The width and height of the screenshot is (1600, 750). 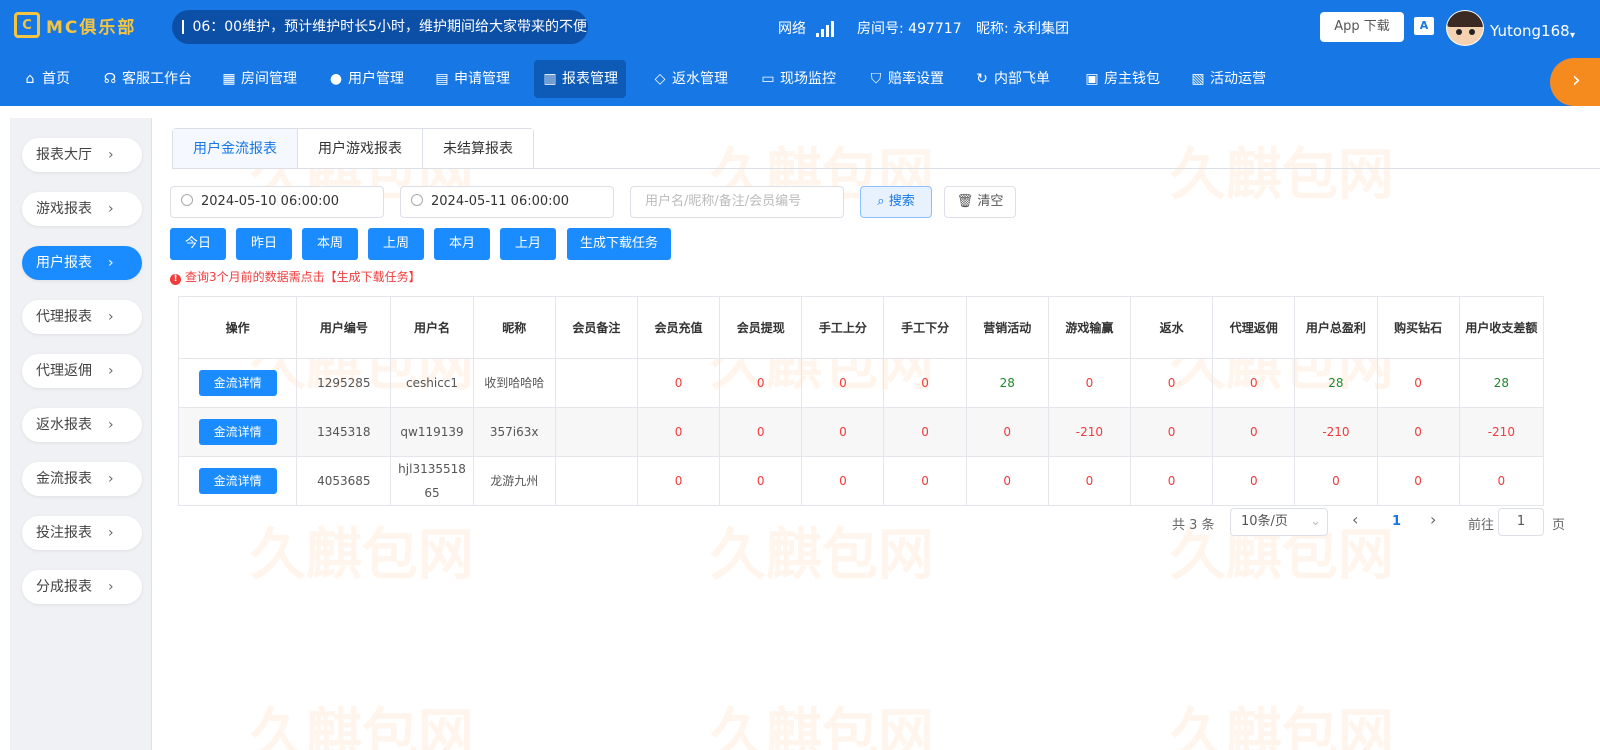 I want to click on column-header: 手工上分, so click(x=843, y=327).